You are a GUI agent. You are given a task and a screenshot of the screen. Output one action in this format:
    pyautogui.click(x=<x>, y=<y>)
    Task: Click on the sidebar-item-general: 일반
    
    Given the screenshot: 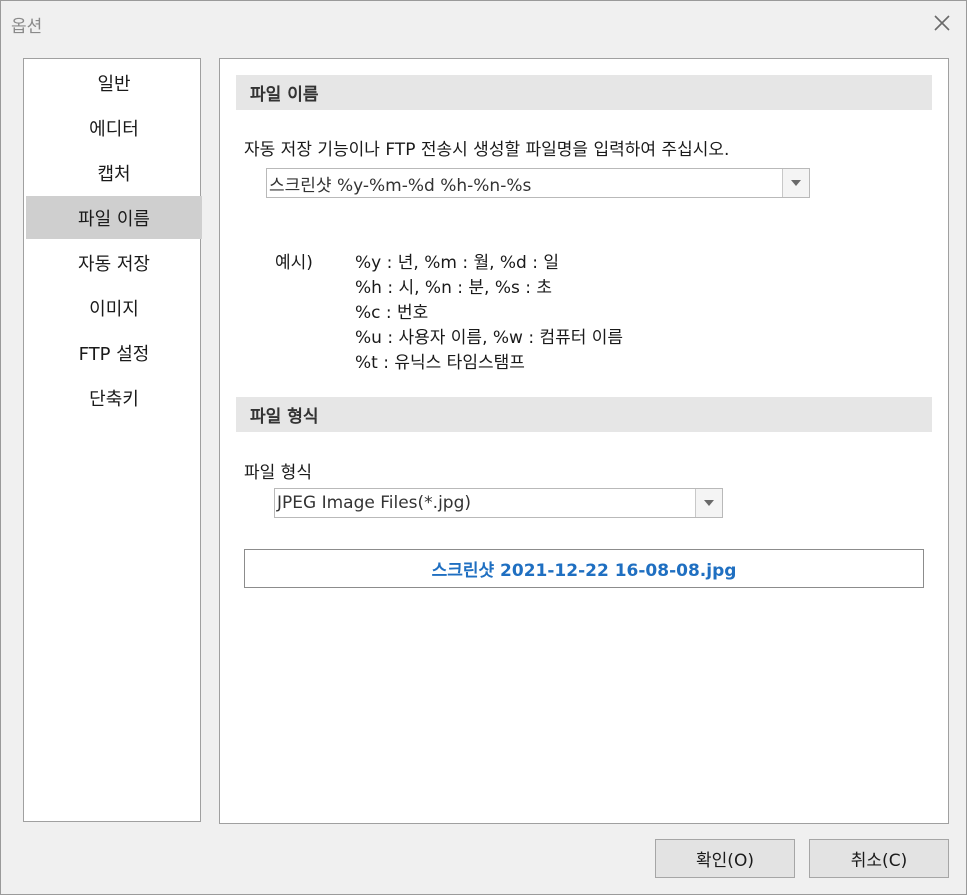 What is the action you would take?
    pyautogui.click(x=114, y=82)
    